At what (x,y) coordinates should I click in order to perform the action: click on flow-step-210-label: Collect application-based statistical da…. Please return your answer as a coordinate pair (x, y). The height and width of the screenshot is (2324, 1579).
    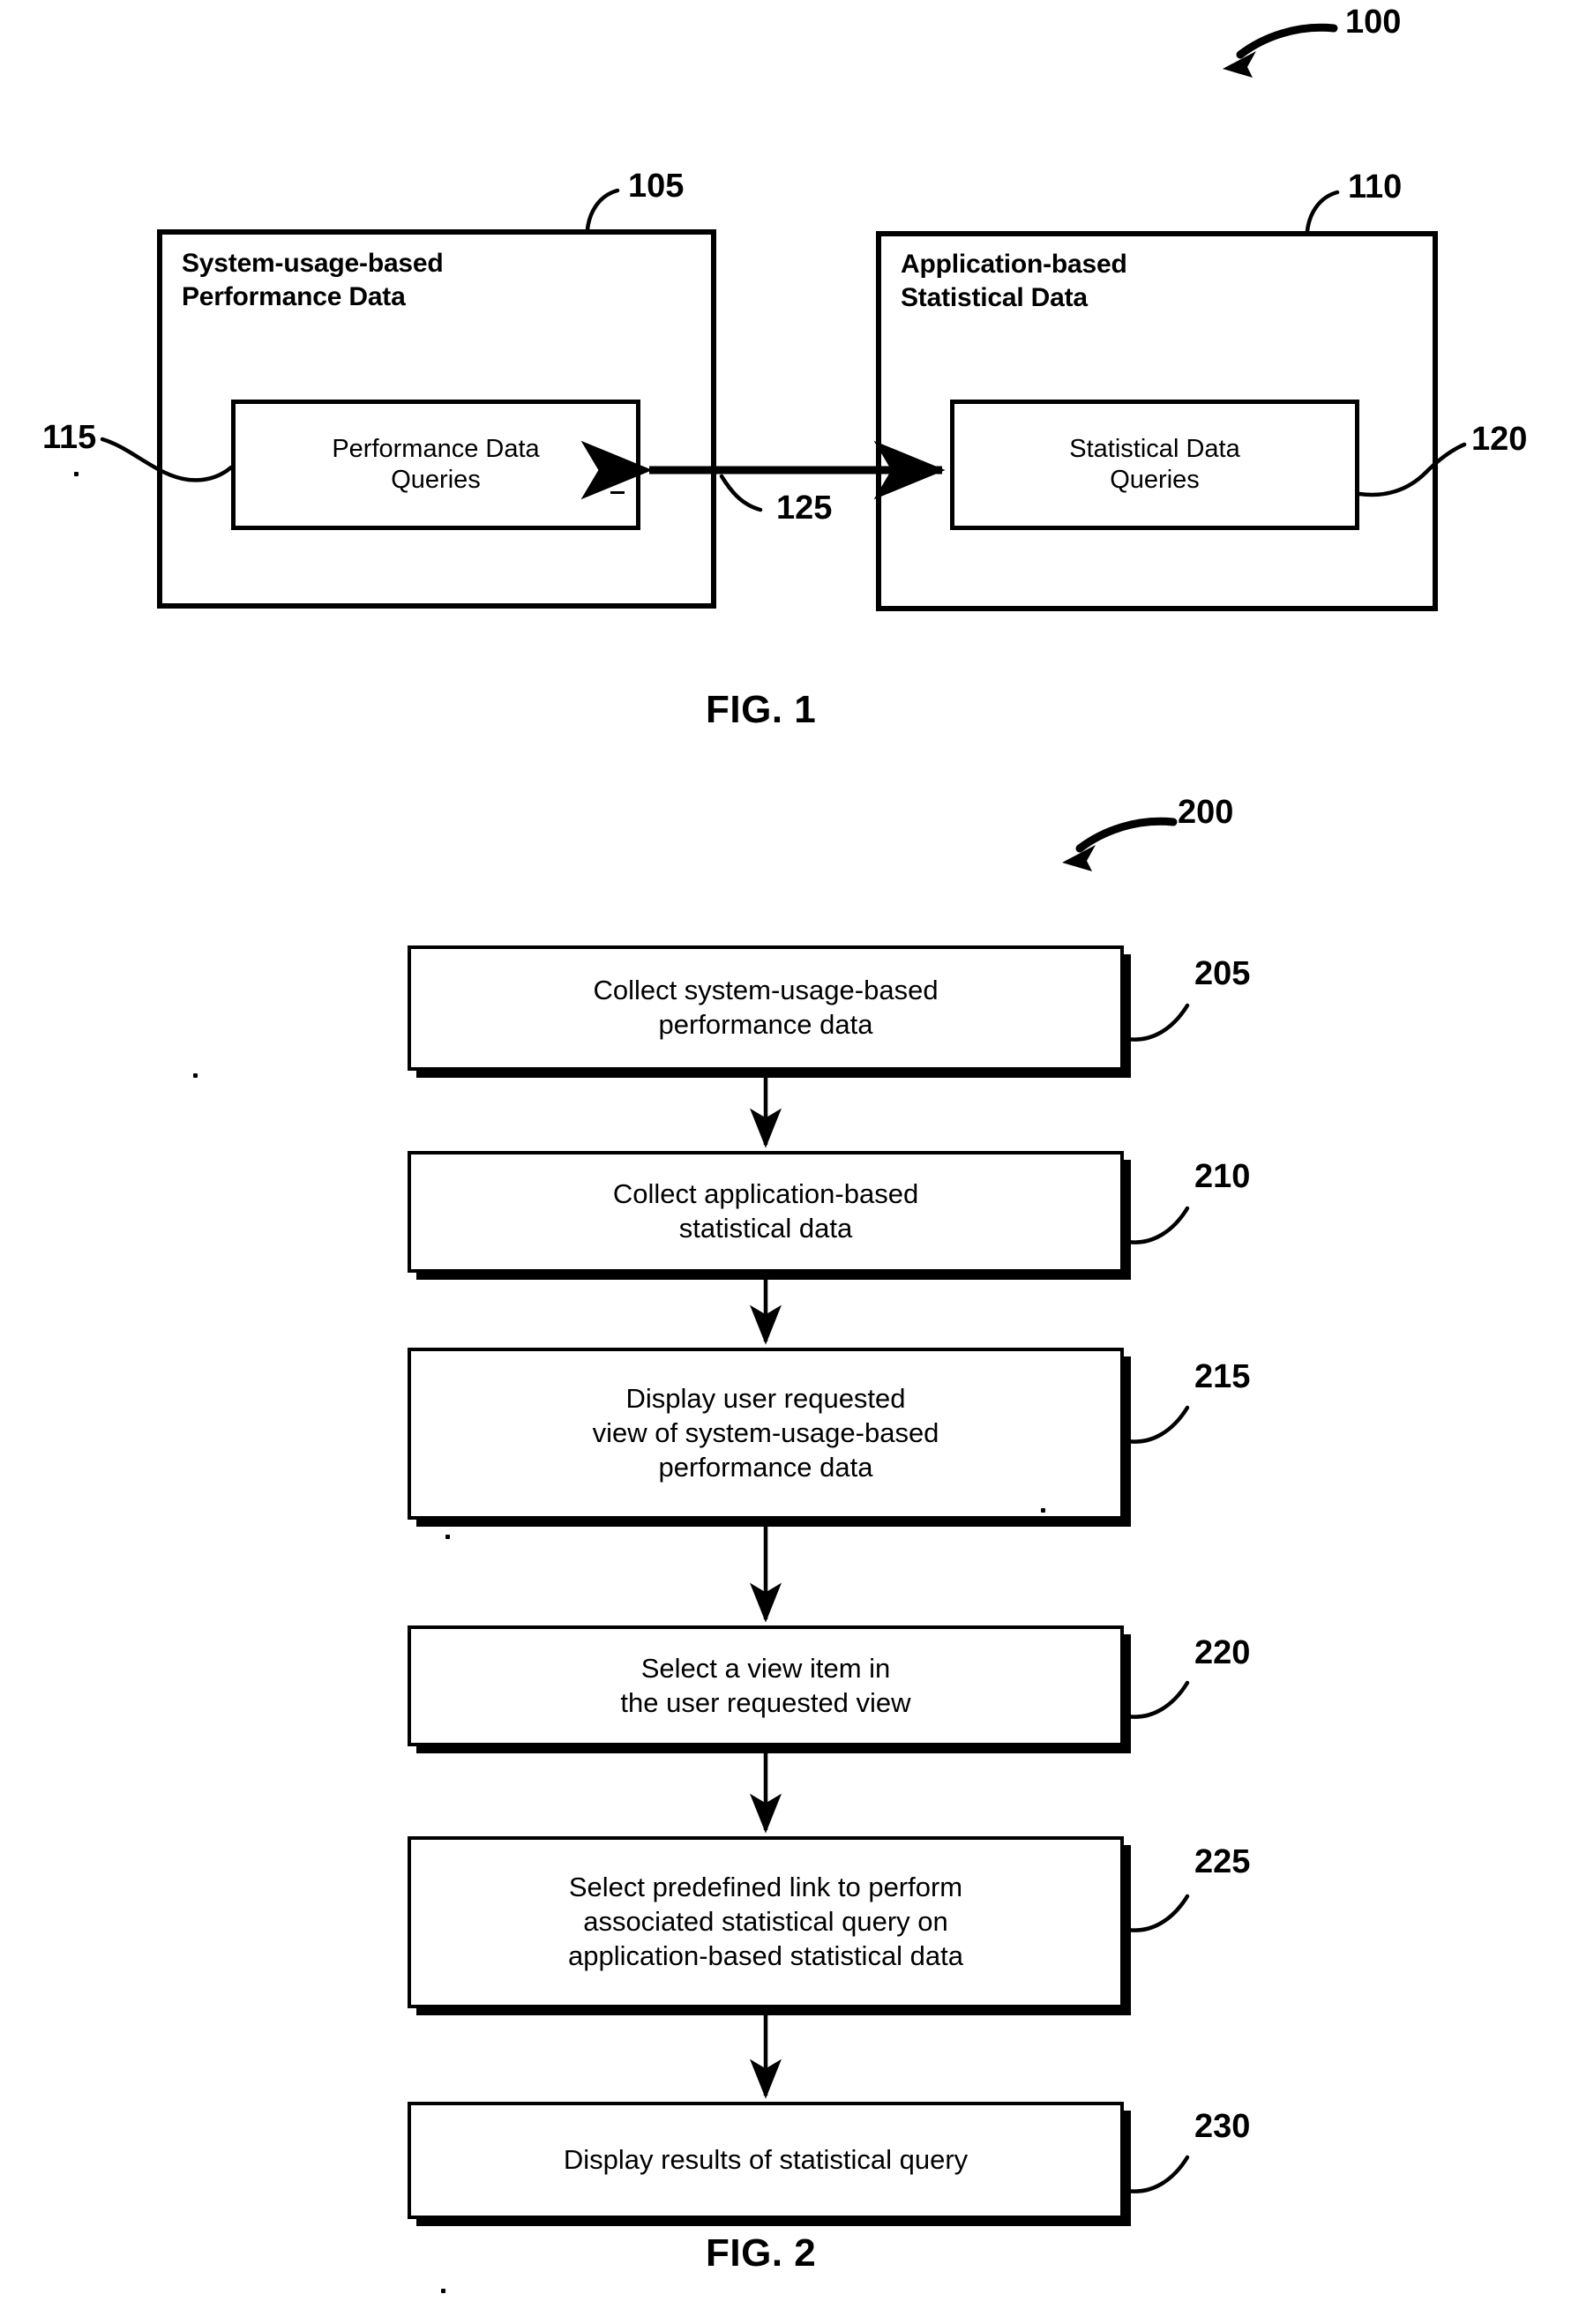
    Looking at the image, I should click on (765, 1211).